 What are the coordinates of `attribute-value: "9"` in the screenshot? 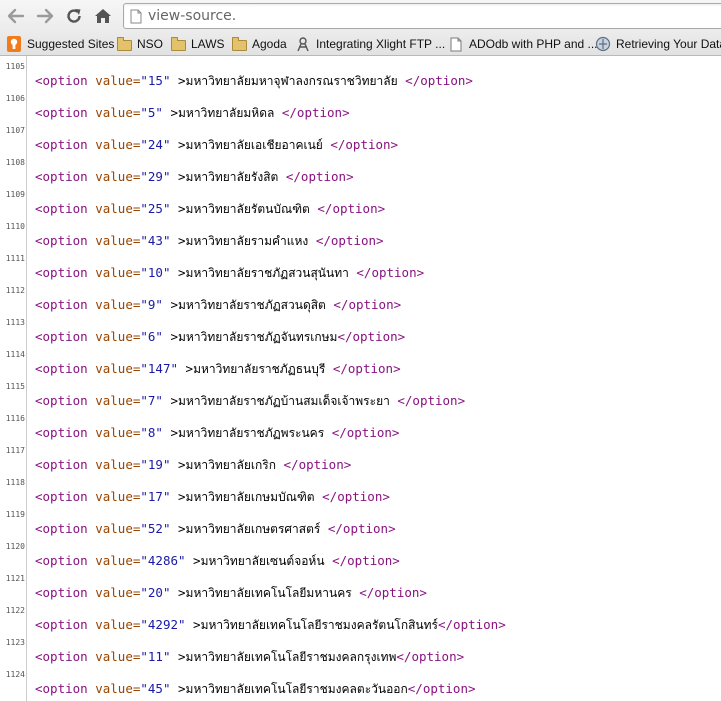 It's located at (151, 304).